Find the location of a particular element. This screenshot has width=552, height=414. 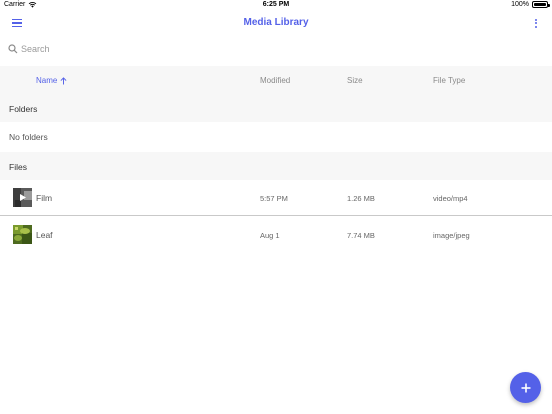

file-row-leaf: Leaf Aug 1 7.74 MB image/jpeg is located at coordinates (276, 235).